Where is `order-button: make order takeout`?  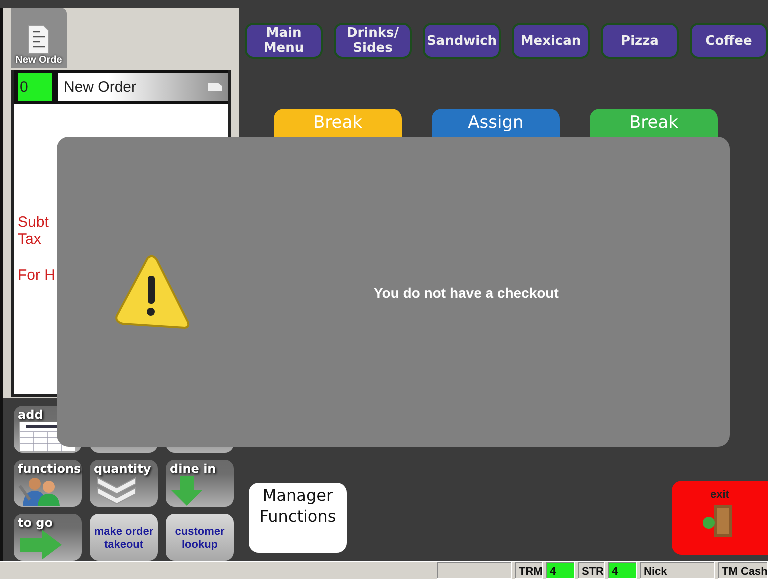
order-button: make order takeout is located at coordinates (124, 537).